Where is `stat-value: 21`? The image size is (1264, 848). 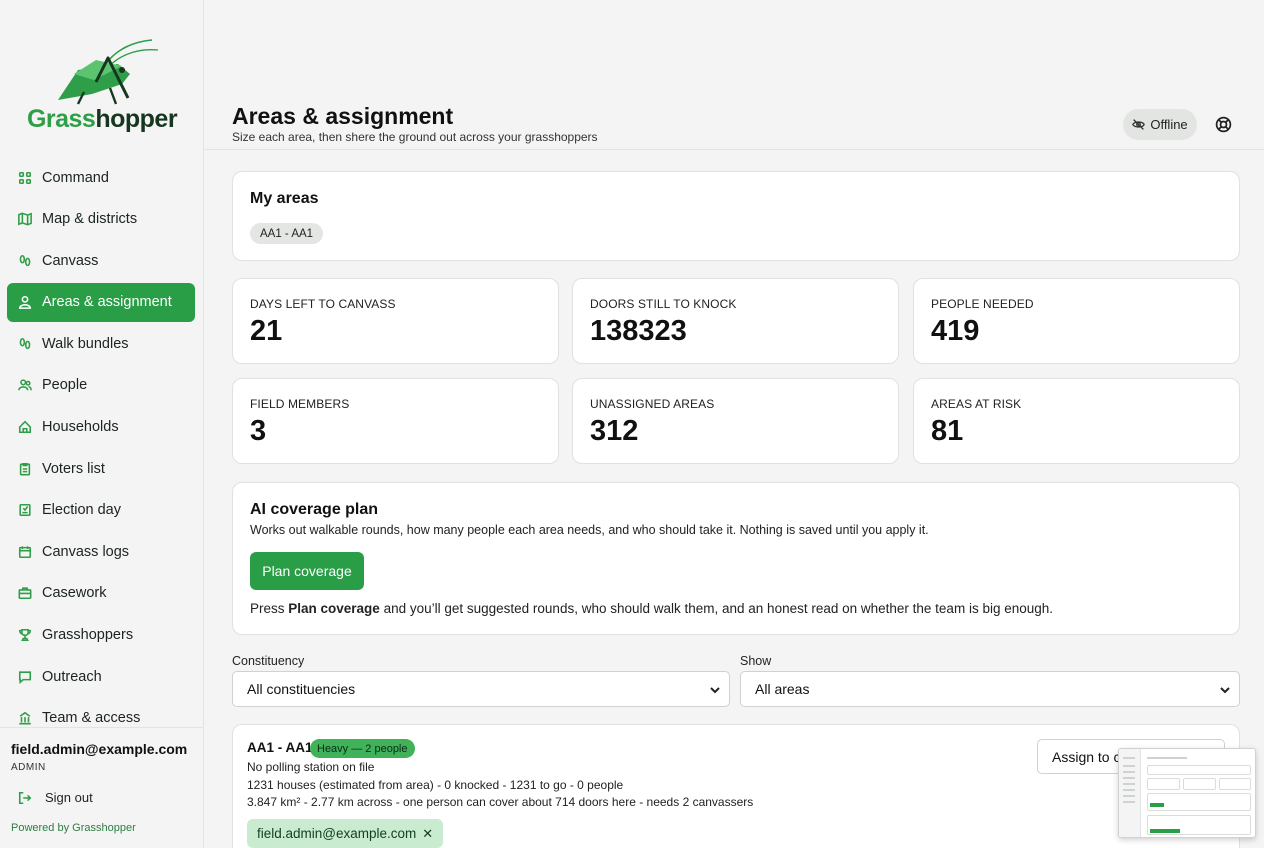 stat-value: 21 is located at coordinates (266, 331).